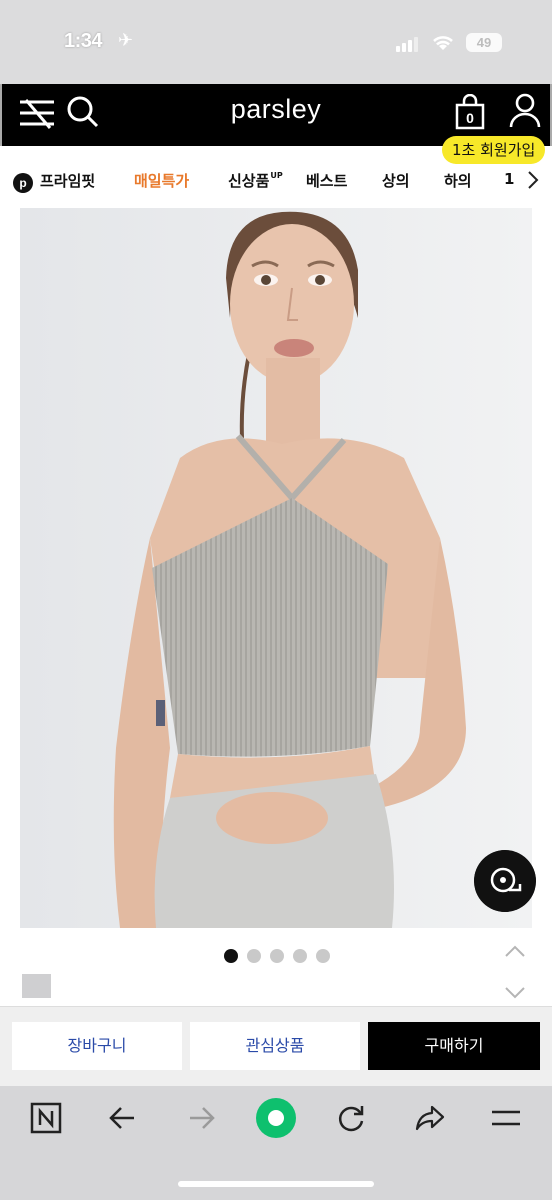  Describe the element at coordinates (83, 41) in the screenshot. I see `status-time: 1:34` at that location.